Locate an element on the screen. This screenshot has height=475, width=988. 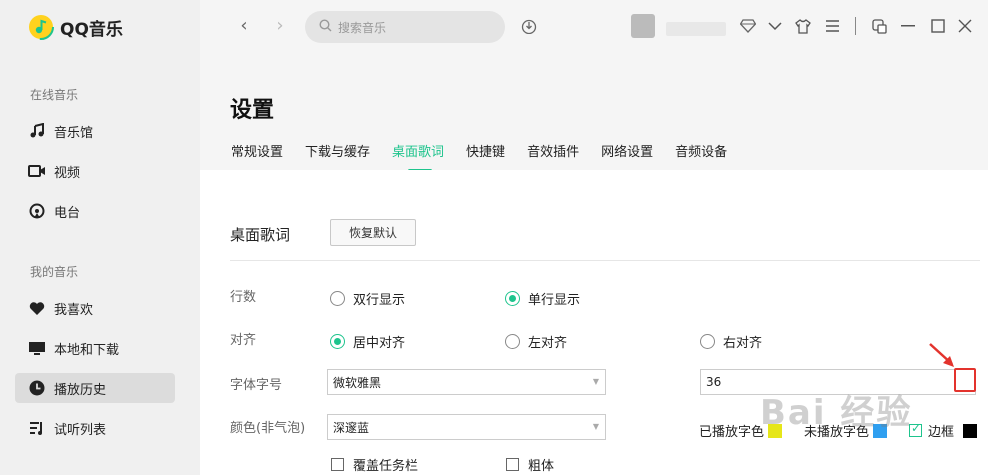
select-value: 36 is located at coordinates (714, 382).